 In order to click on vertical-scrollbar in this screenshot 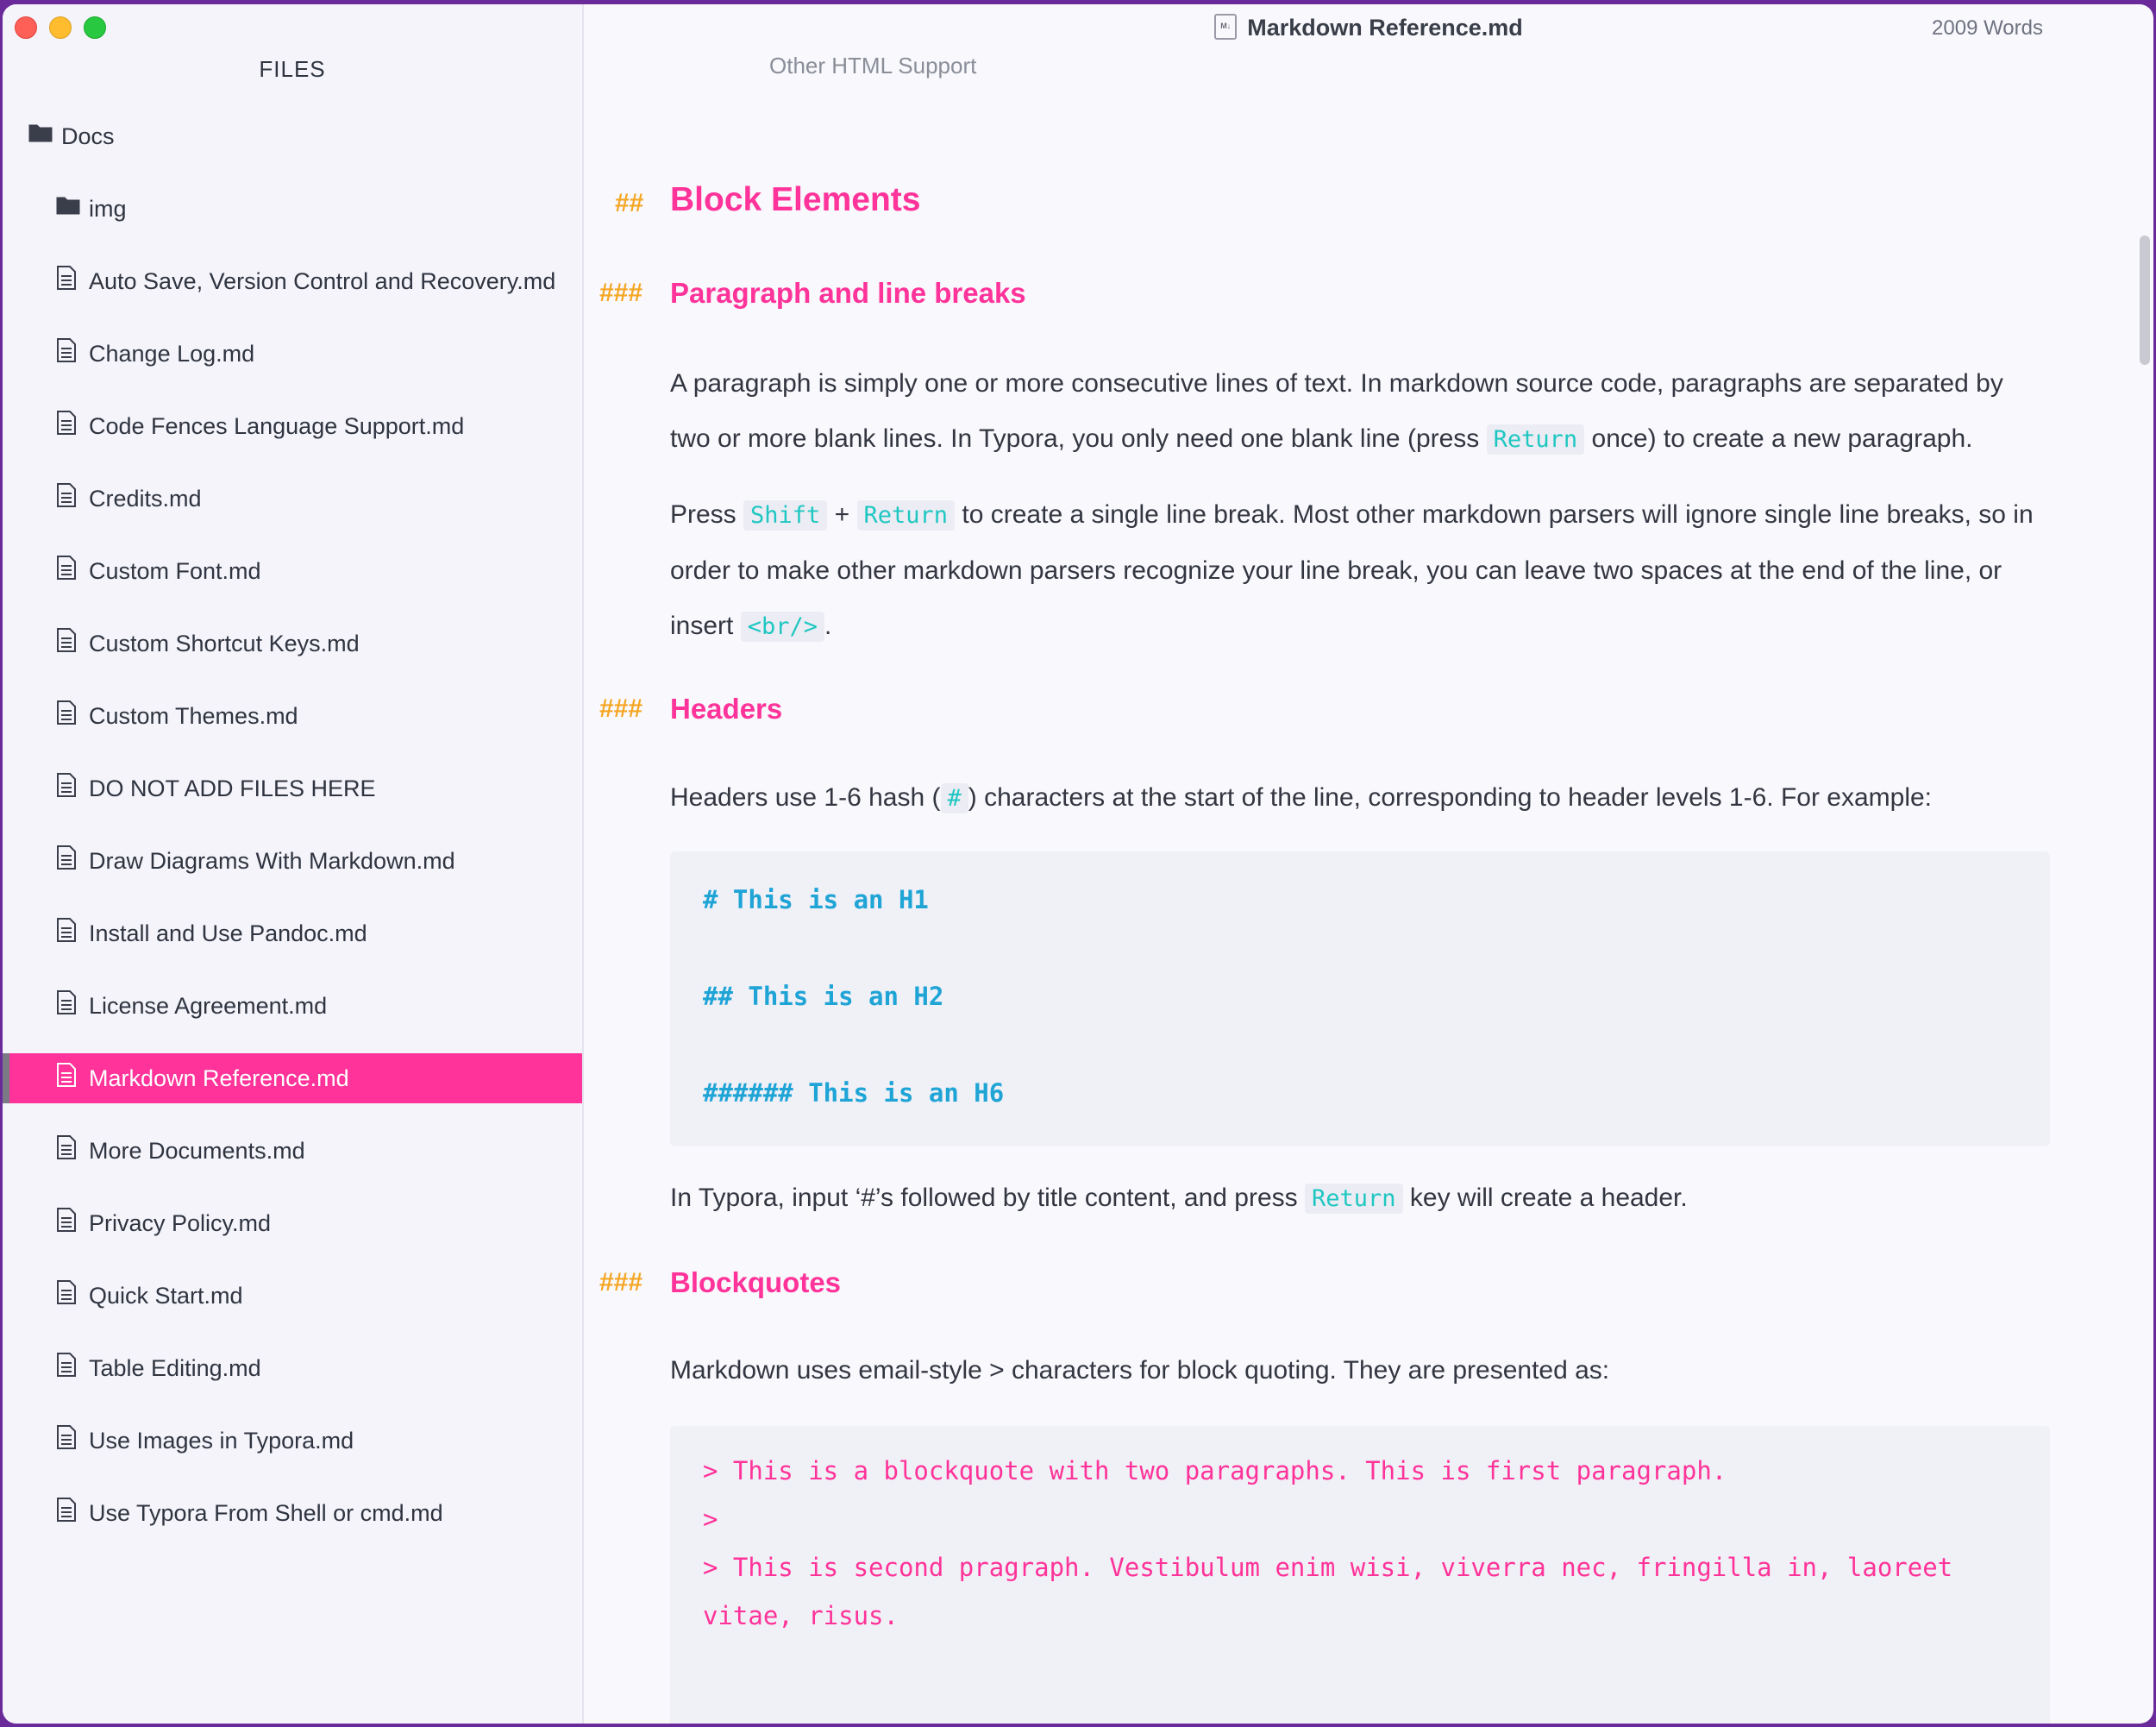, I will do `click(2145, 300)`.